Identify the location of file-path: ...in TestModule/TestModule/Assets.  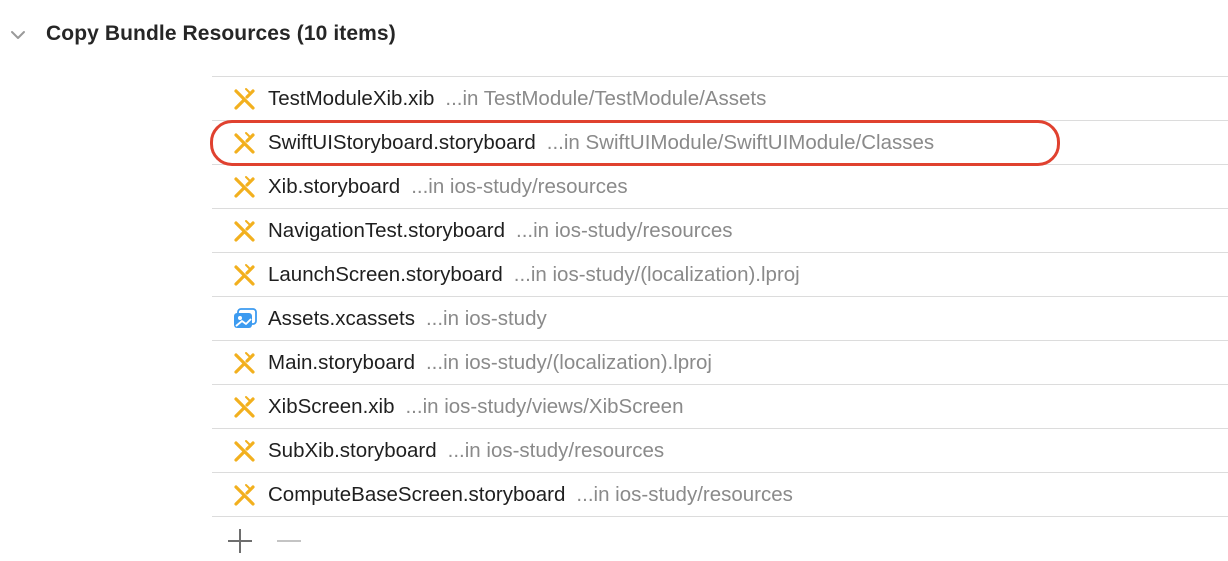
(606, 98).